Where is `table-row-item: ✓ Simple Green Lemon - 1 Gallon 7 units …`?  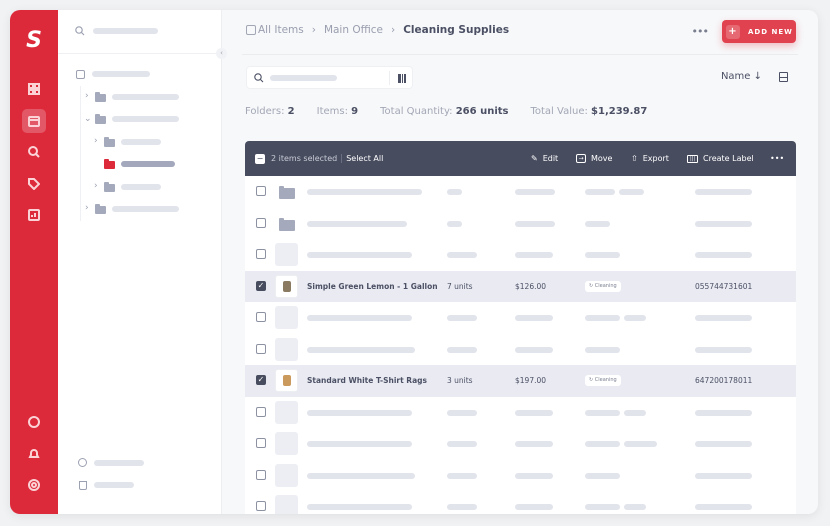 table-row-item: ✓ Simple Green Lemon - 1 Gallon 7 units … is located at coordinates (520, 286).